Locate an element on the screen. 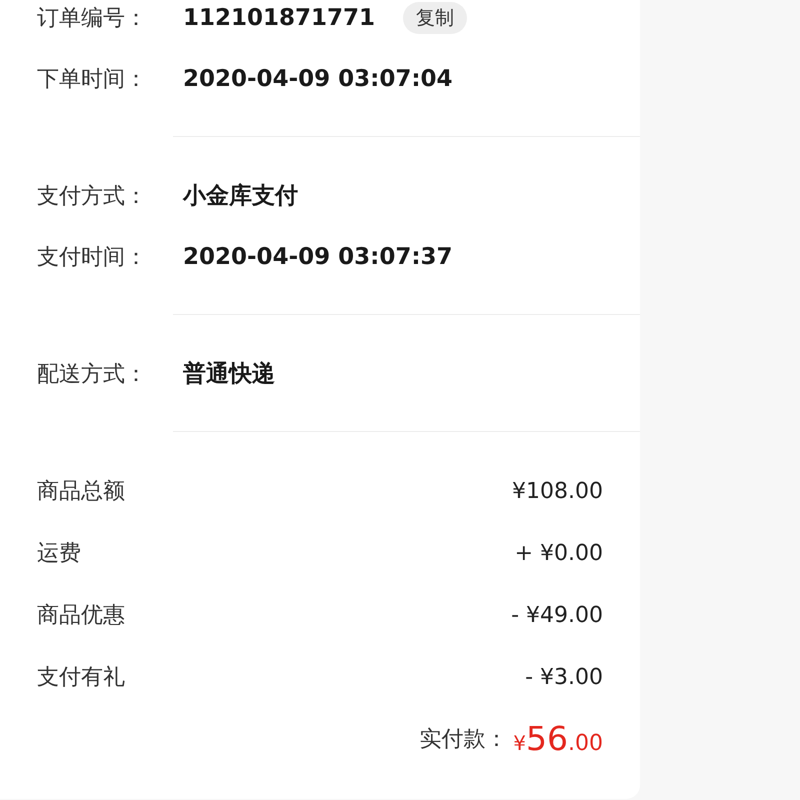  field-label: 配送方式： is located at coordinates (92, 374).